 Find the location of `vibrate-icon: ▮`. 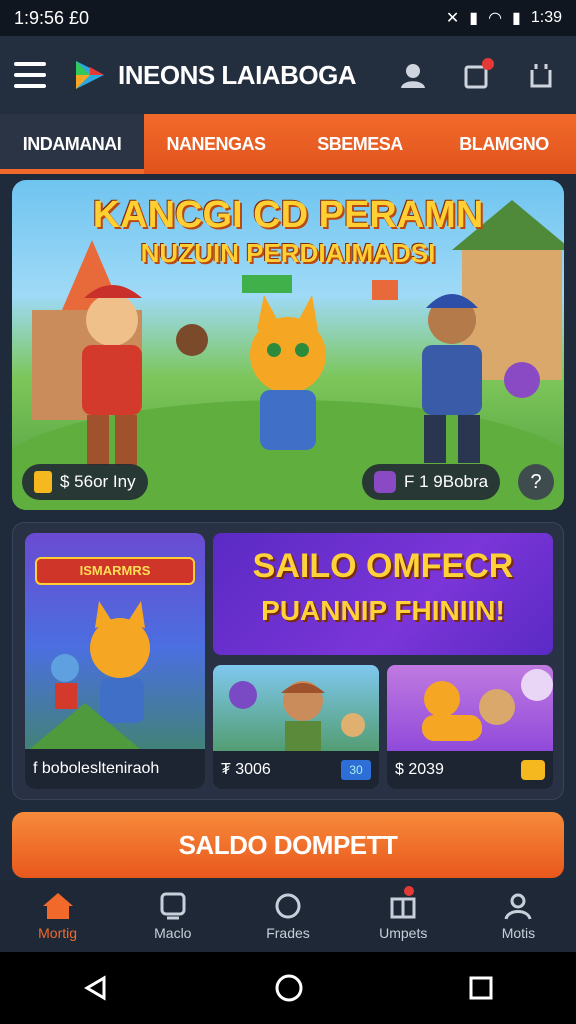

vibrate-icon: ▮ is located at coordinates (474, 18).